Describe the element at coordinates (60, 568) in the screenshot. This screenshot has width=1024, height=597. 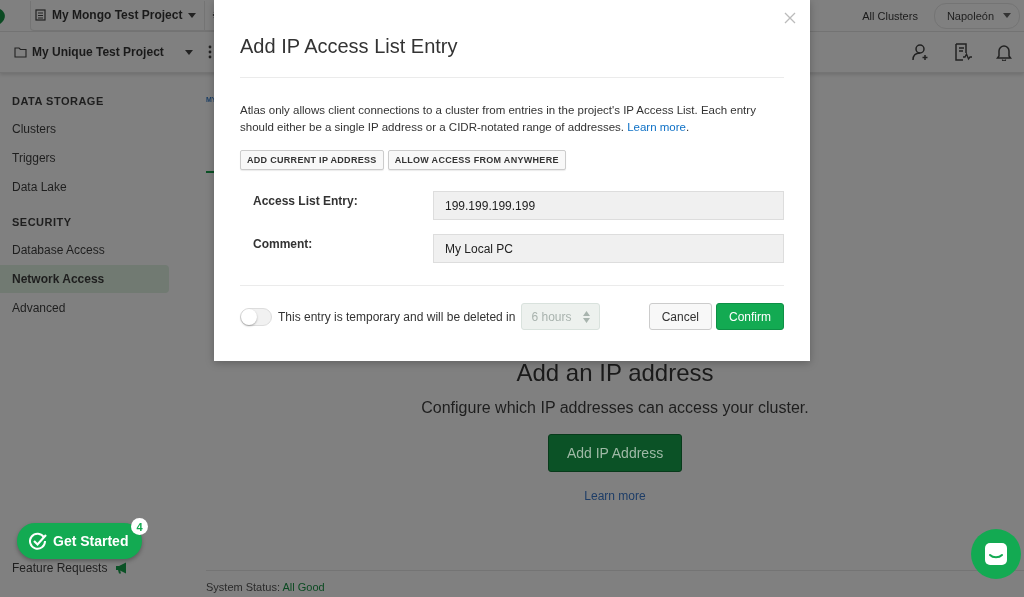
I see `feature-requests-link: Feature Requests` at that location.